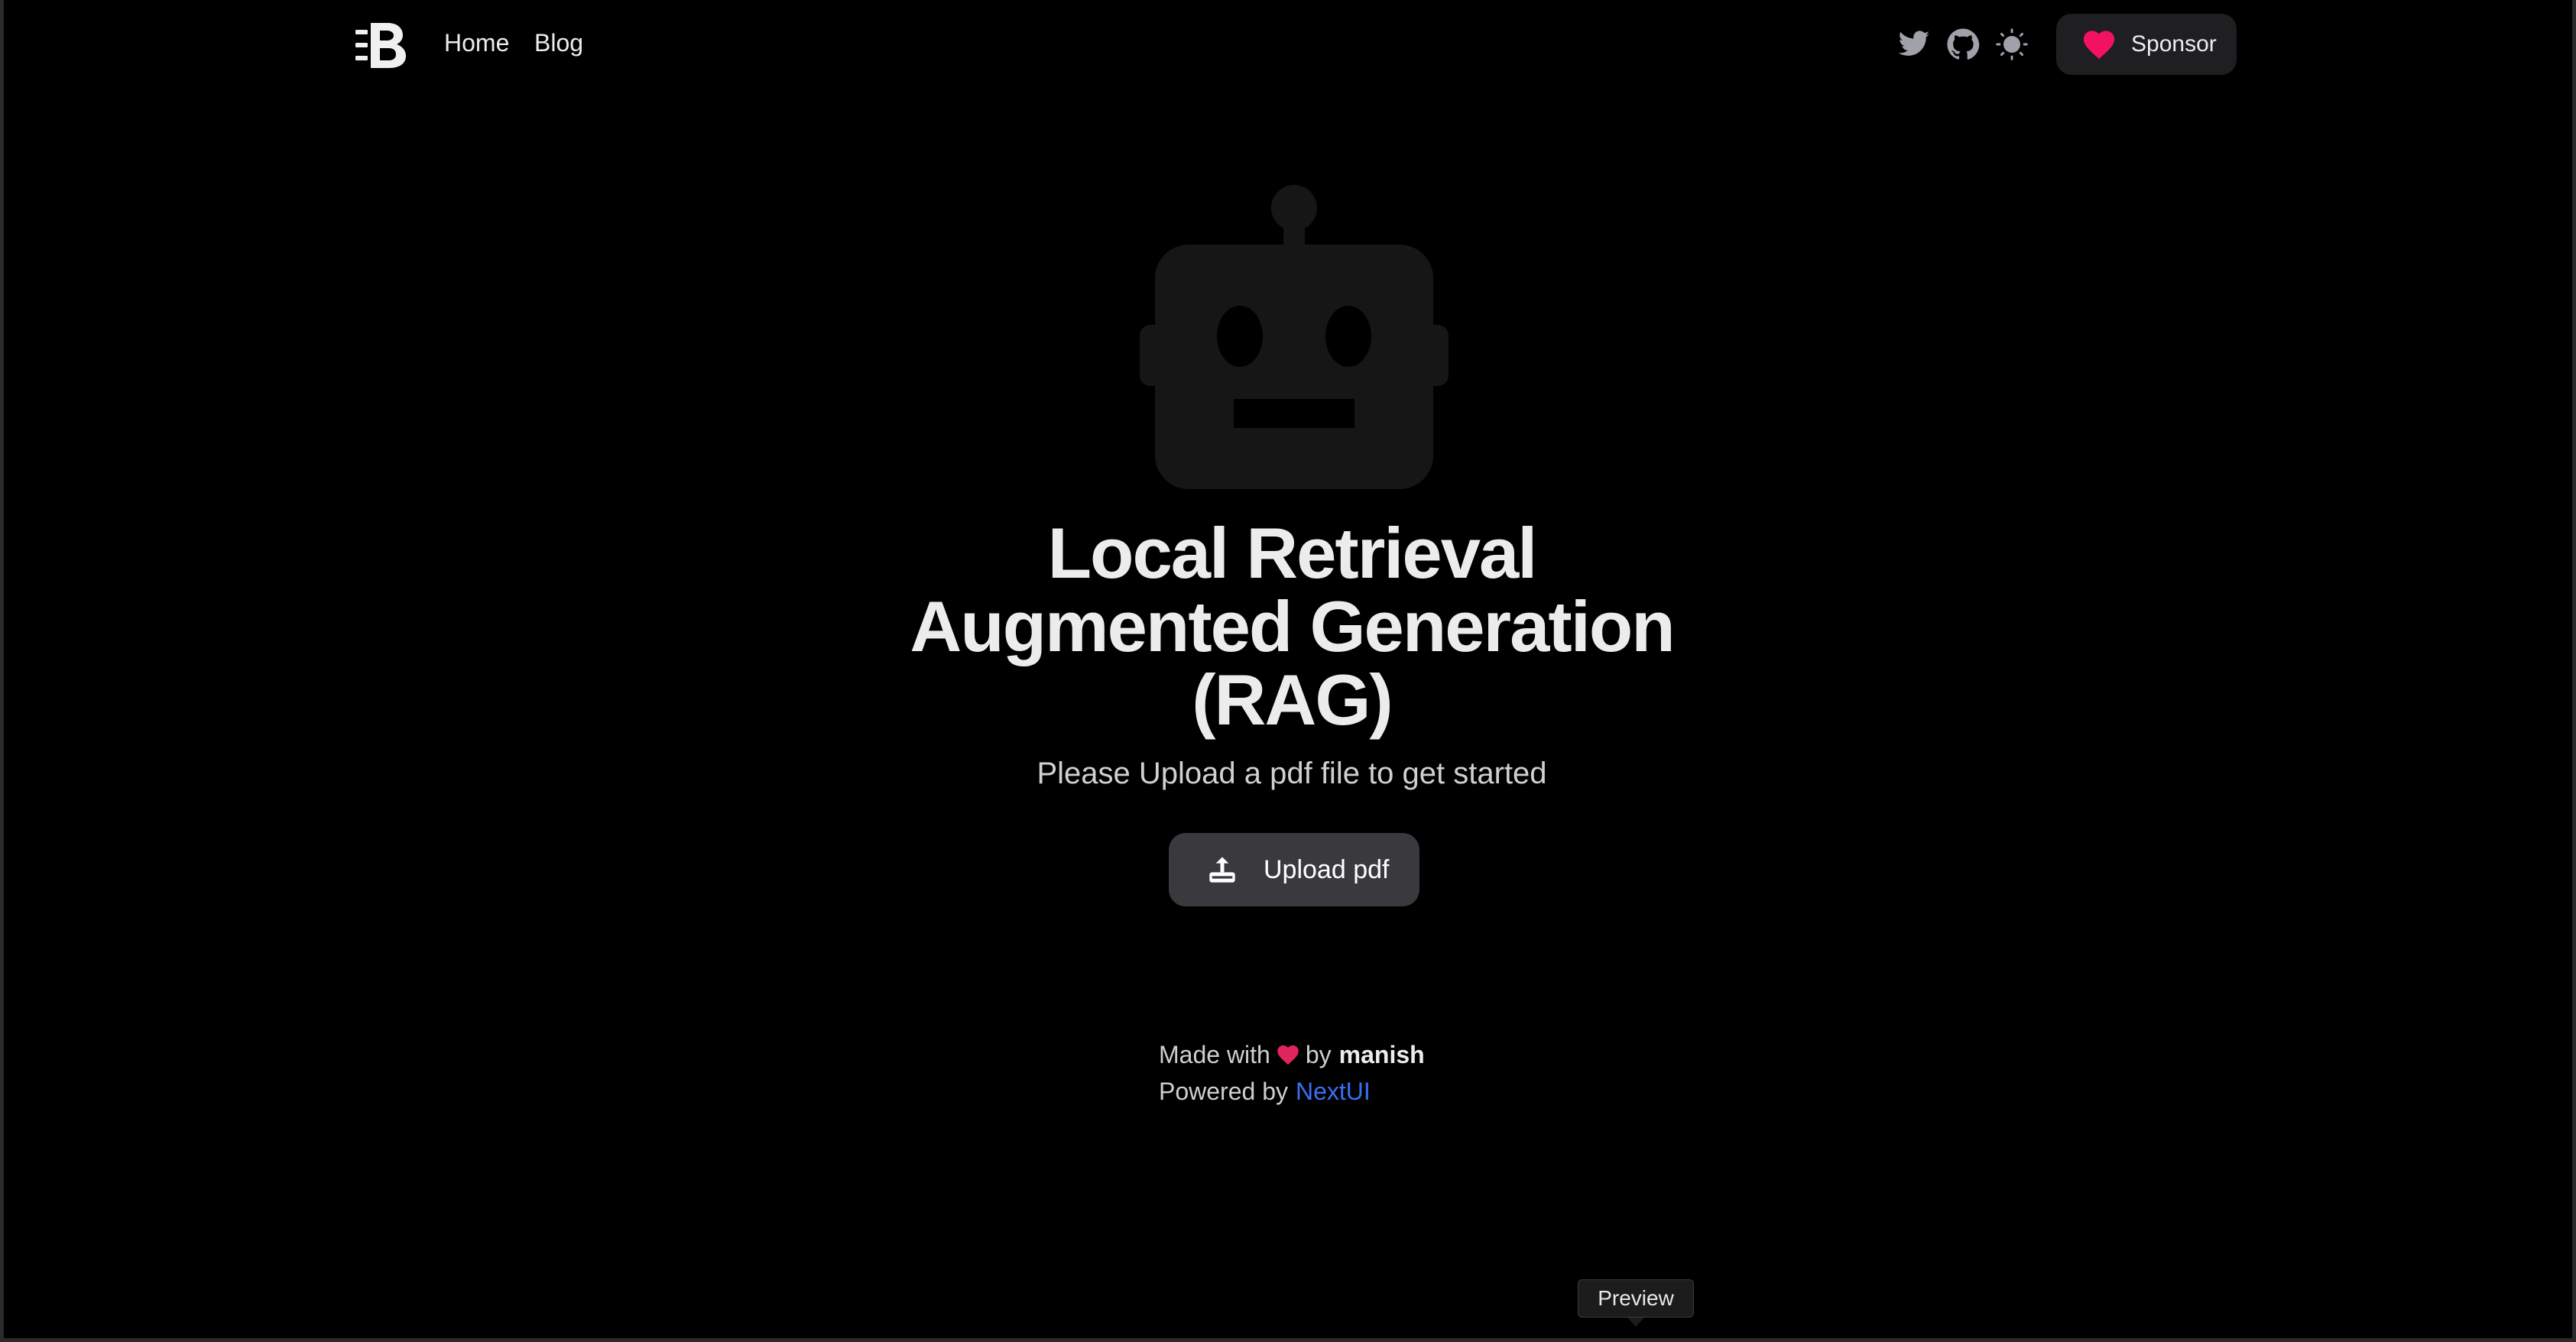 This screenshot has height=1342, width=2576. I want to click on navbar: Home Blog Sponsor, so click(1290, 46).